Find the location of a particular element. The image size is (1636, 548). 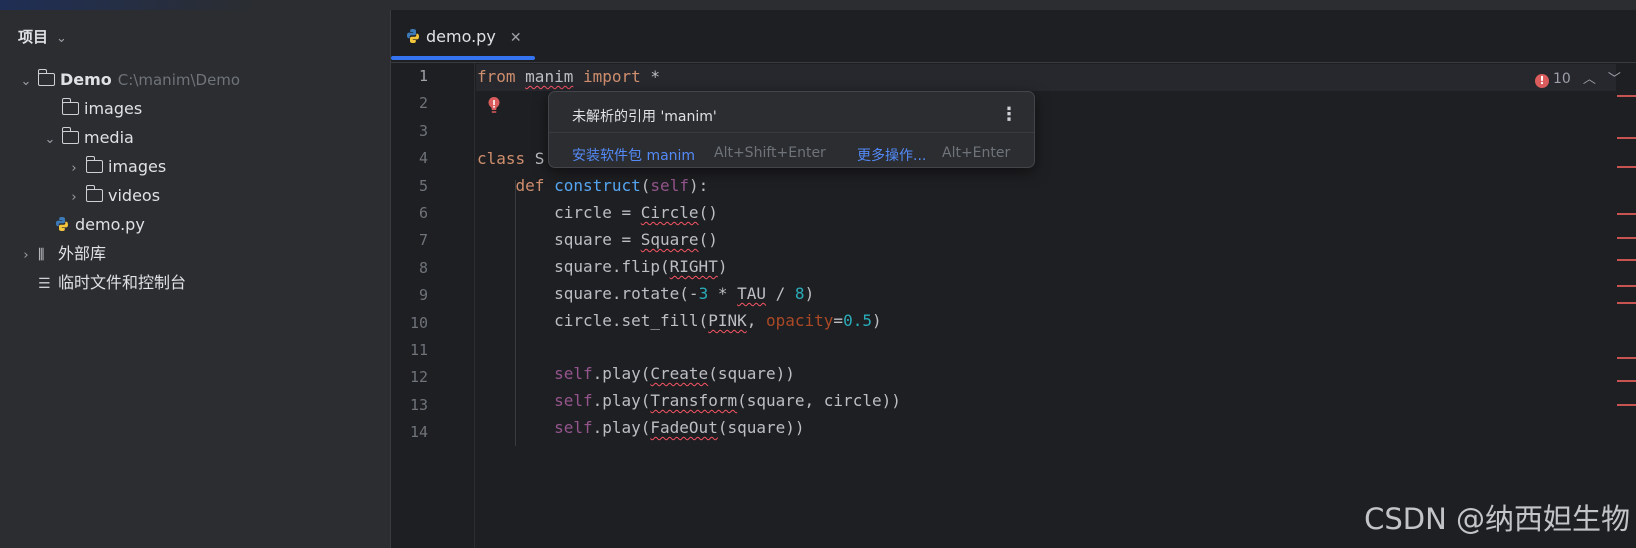

code-line-7: square = Square() is located at coordinates (597, 239).